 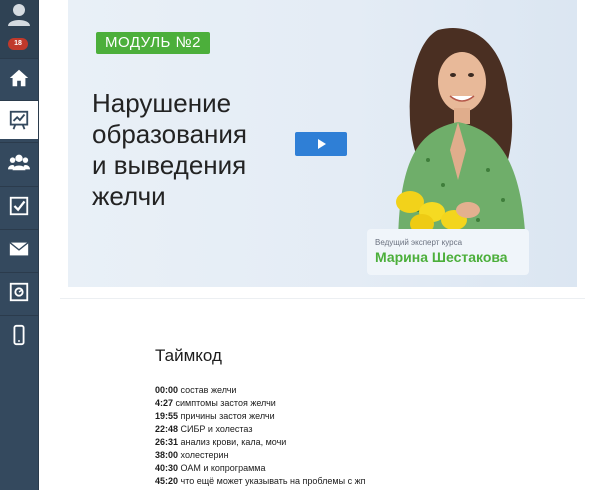 What do you see at coordinates (335, 390) in the screenshot?
I see `timecode-item: 00:00 состав желчи` at bounding box center [335, 390].